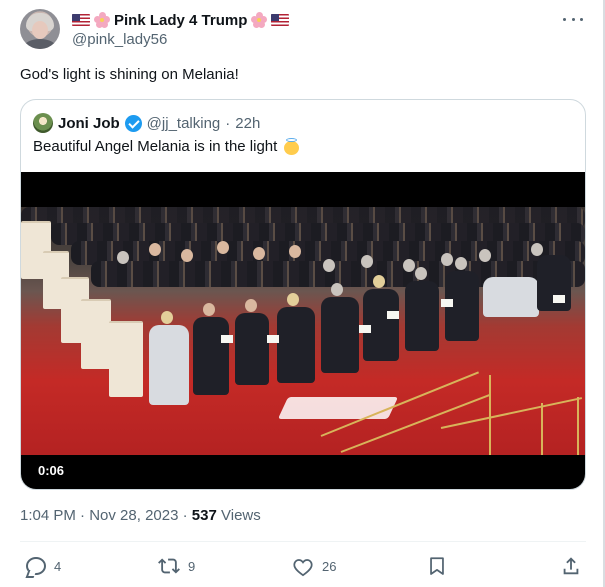 This screenshot has width=605, height=587. I want to click on author-handle: @pink_lady56, so click(119, 39).